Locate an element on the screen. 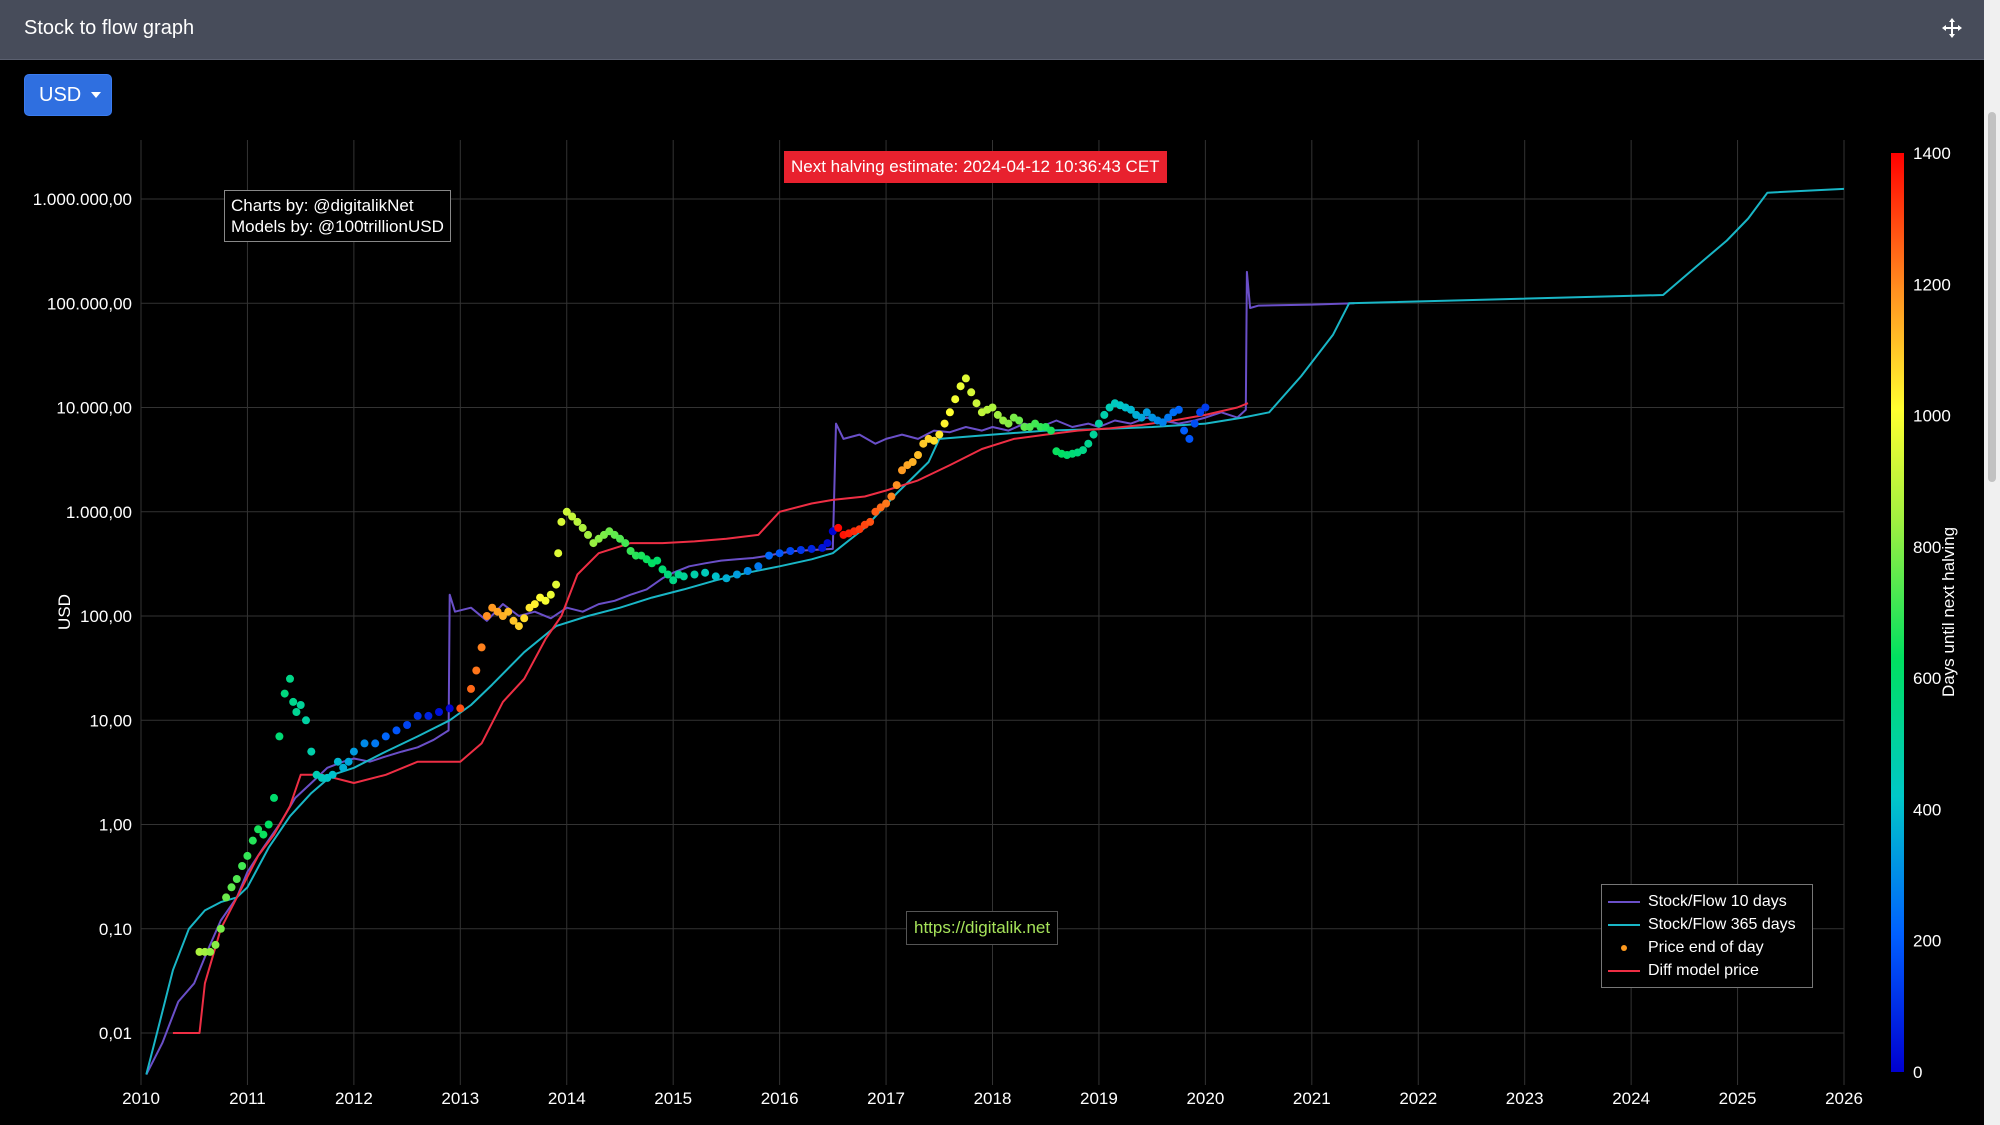  currency-dropdown-button: USD is located at coordinates (68, 95).